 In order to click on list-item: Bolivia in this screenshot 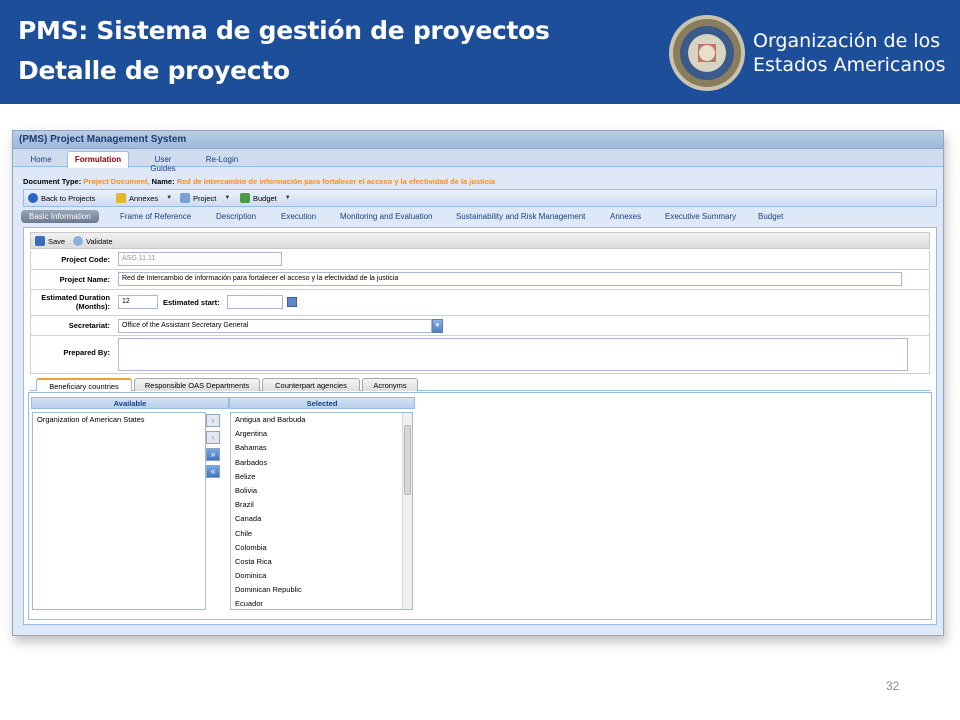, I will do `click(321, 491)`.